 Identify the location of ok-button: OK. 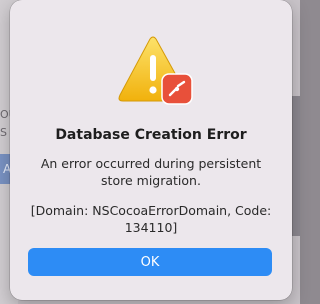
(150, 262).